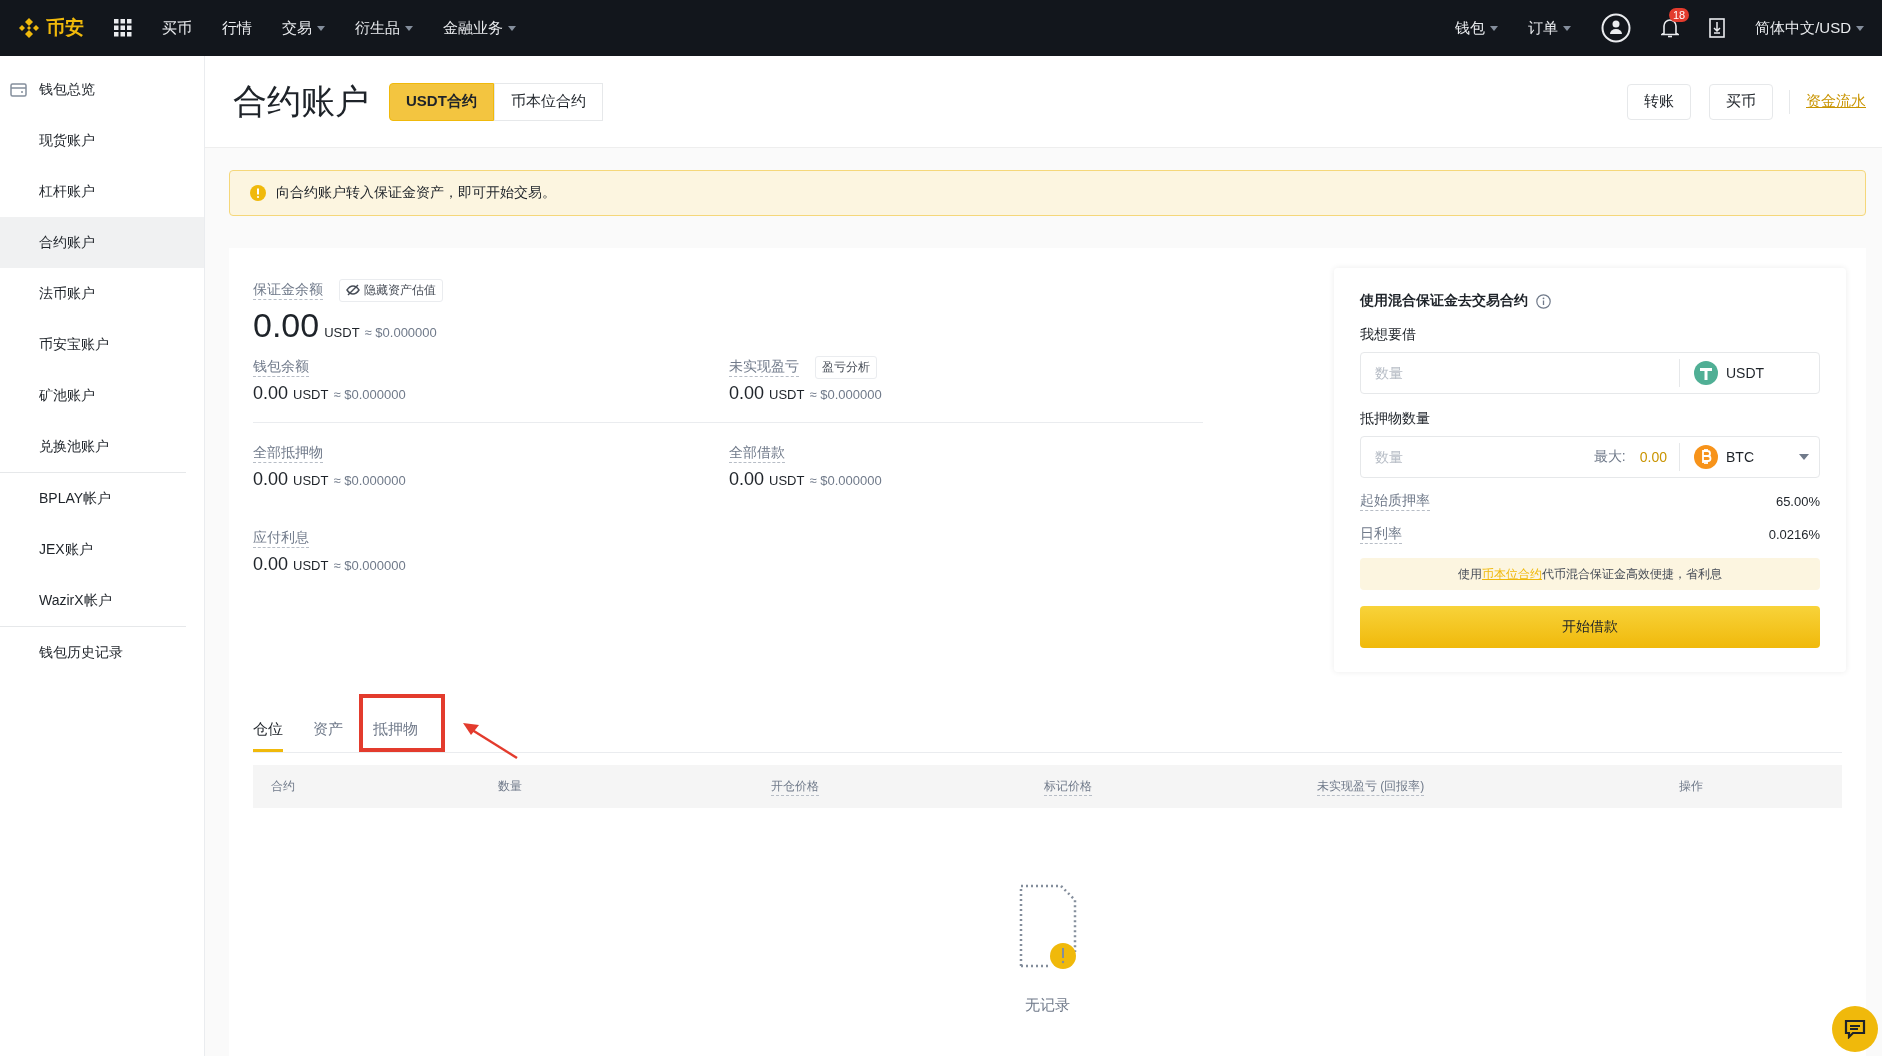  What do you see at coordinates (1477, 28) in the screenshot?
I see `nav-menu-item: 钱包` at bounding box center [1477, 28].